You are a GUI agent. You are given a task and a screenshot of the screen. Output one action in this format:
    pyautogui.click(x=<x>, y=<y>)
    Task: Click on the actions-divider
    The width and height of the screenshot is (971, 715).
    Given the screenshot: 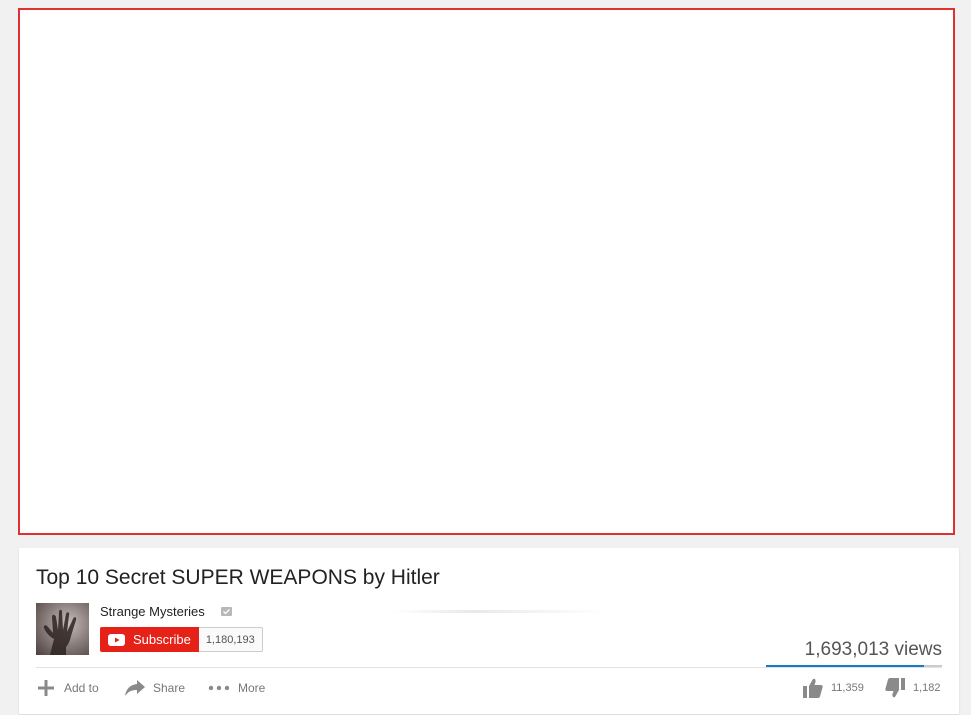 What is the action you would take?
    pyautogui.click(x=489, y=667)
    